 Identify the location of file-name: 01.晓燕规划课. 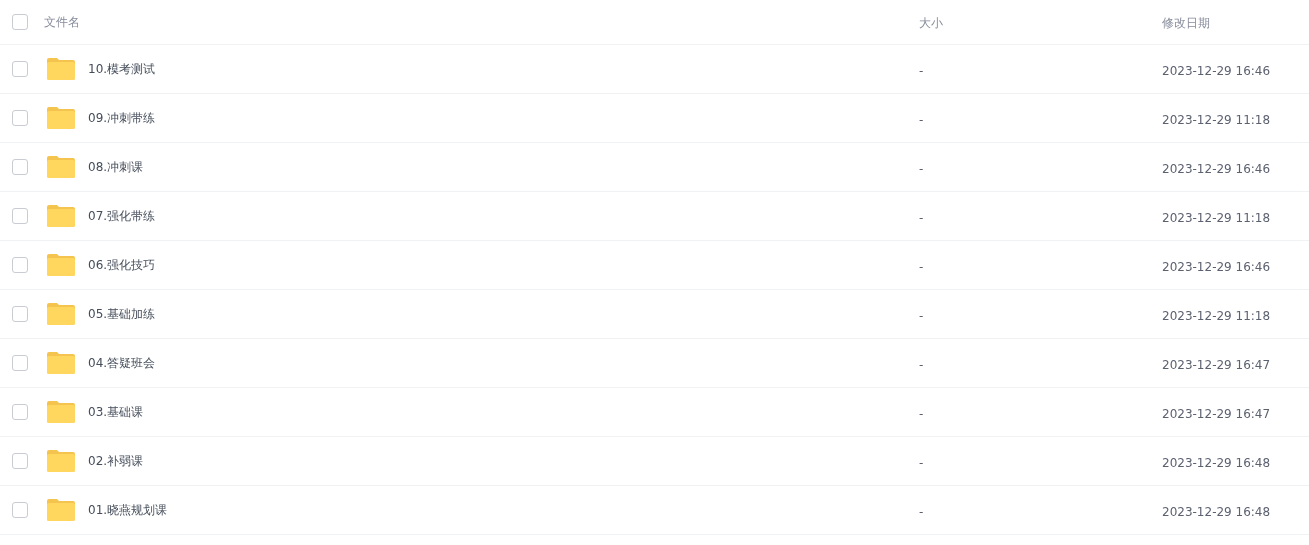
(128, 510).